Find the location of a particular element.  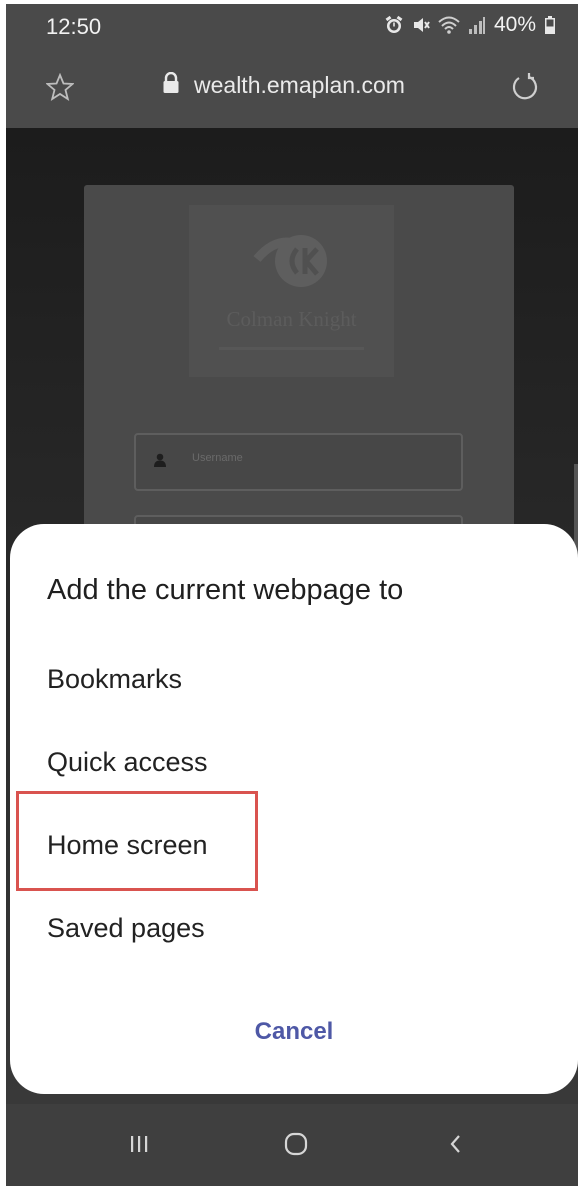

username-field: Username is located at coordinates (298, 462).